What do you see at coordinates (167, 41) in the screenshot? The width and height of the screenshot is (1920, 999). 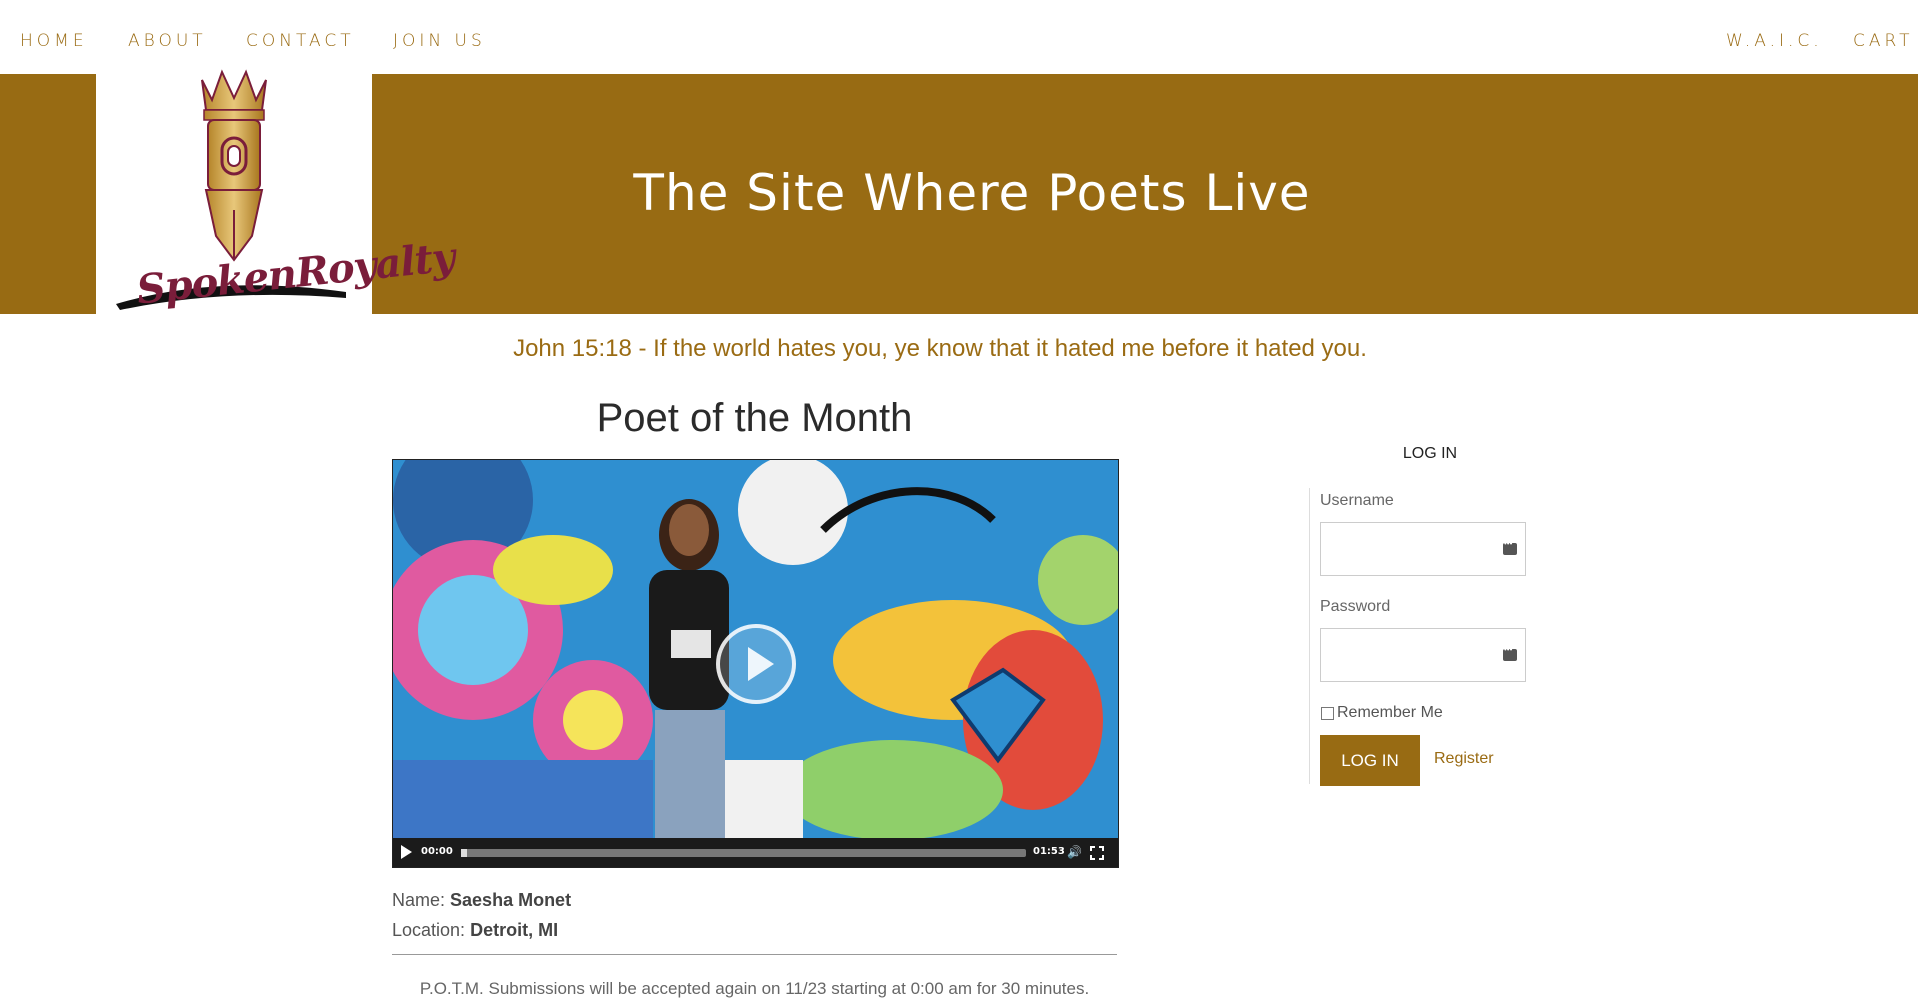 I see `nav-about: ABOUT` at bounding box center [167, 41].